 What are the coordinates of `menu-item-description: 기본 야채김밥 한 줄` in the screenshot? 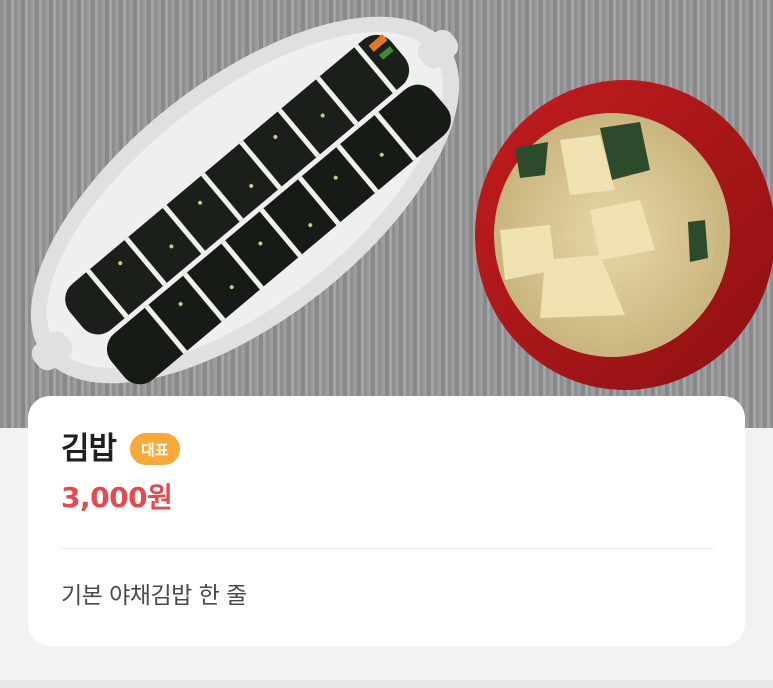 It's located at (154, 596).